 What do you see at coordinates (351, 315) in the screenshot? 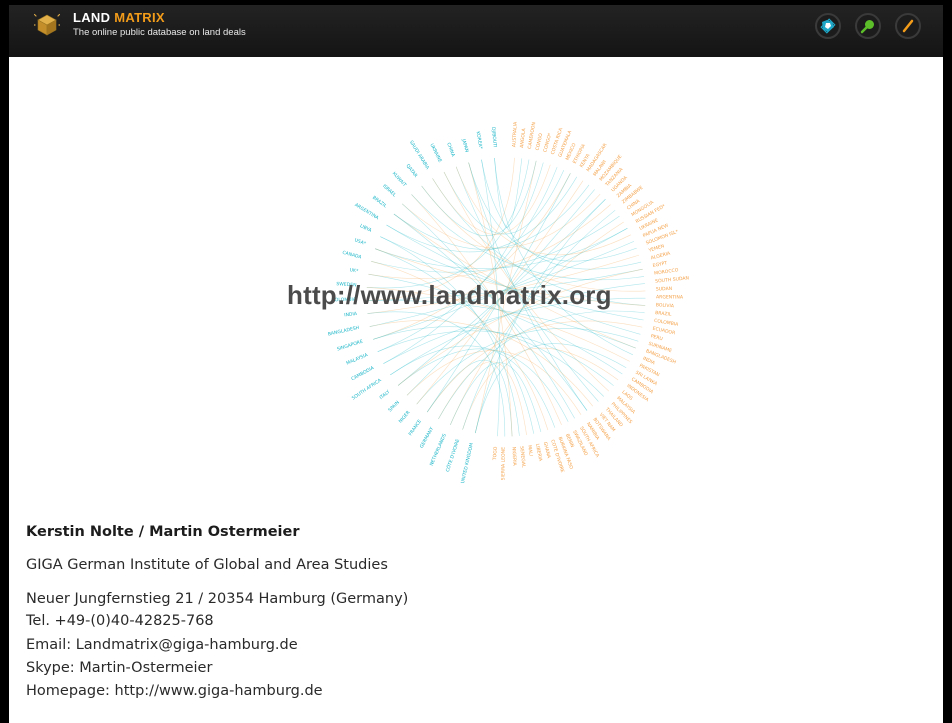
I see `investor-country-label: INDIA` at bounding box center [351, 315].